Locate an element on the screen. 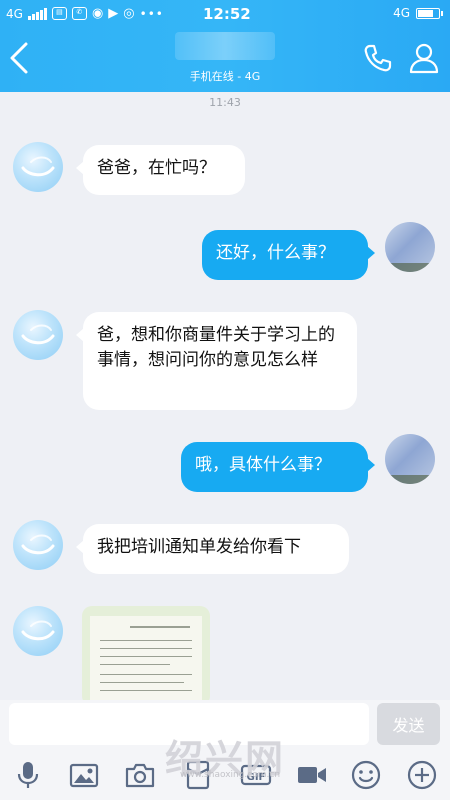 The width and height of the screenshot is (450, 800). image-message-training-notice is located at coordinates (146, 656).